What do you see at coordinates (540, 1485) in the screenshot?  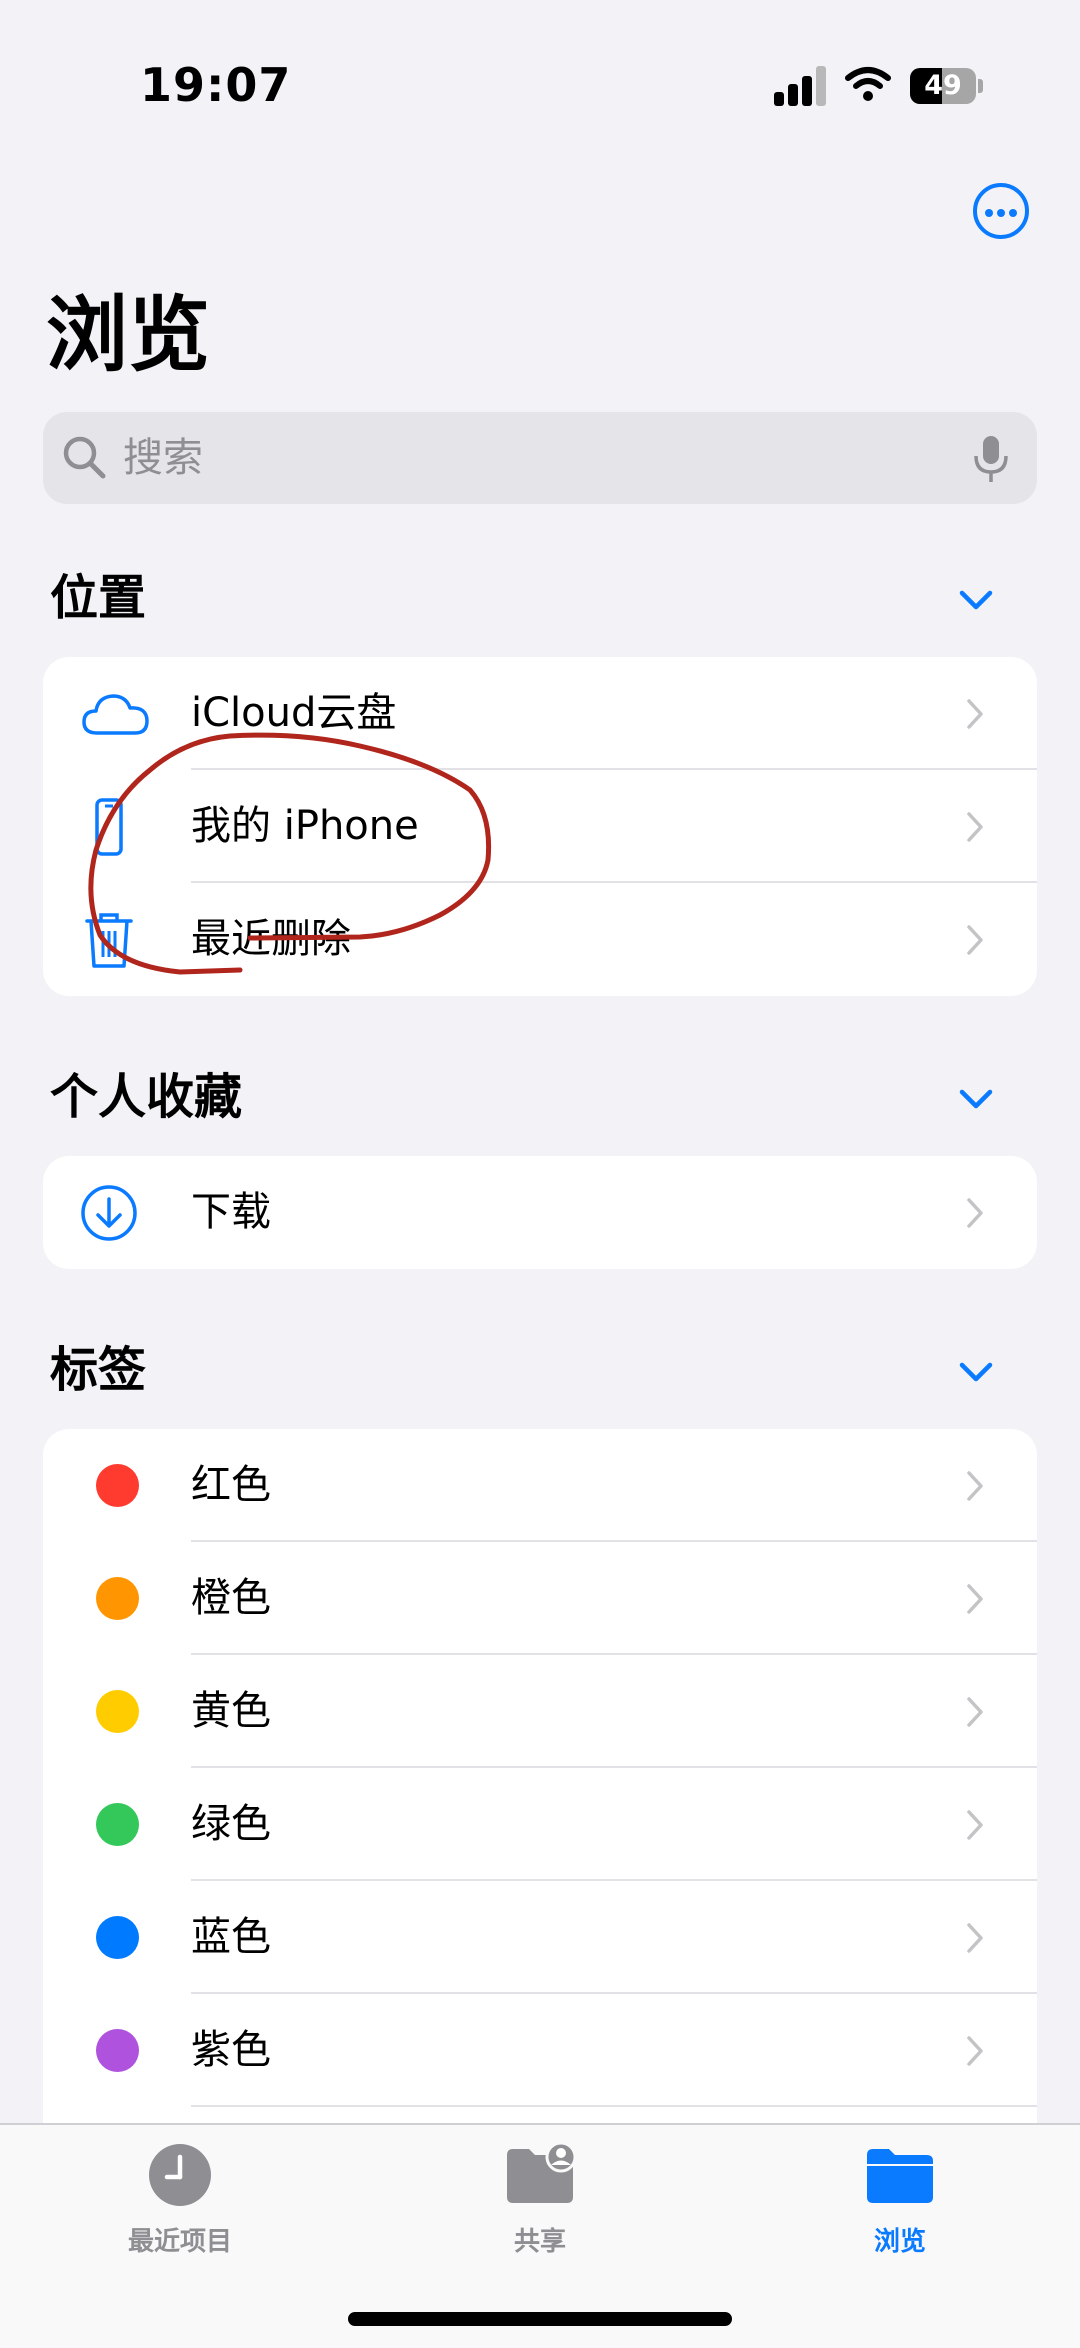 I see `tag-item-red: 红色` at bounding box center [540, 1485].